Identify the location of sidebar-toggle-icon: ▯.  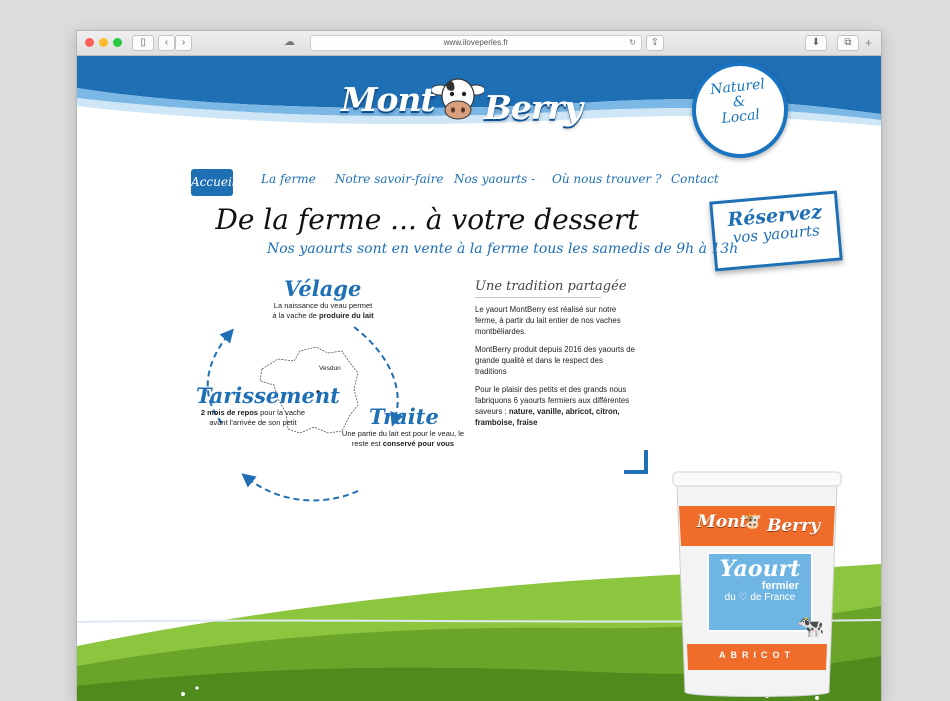
(143, 43).